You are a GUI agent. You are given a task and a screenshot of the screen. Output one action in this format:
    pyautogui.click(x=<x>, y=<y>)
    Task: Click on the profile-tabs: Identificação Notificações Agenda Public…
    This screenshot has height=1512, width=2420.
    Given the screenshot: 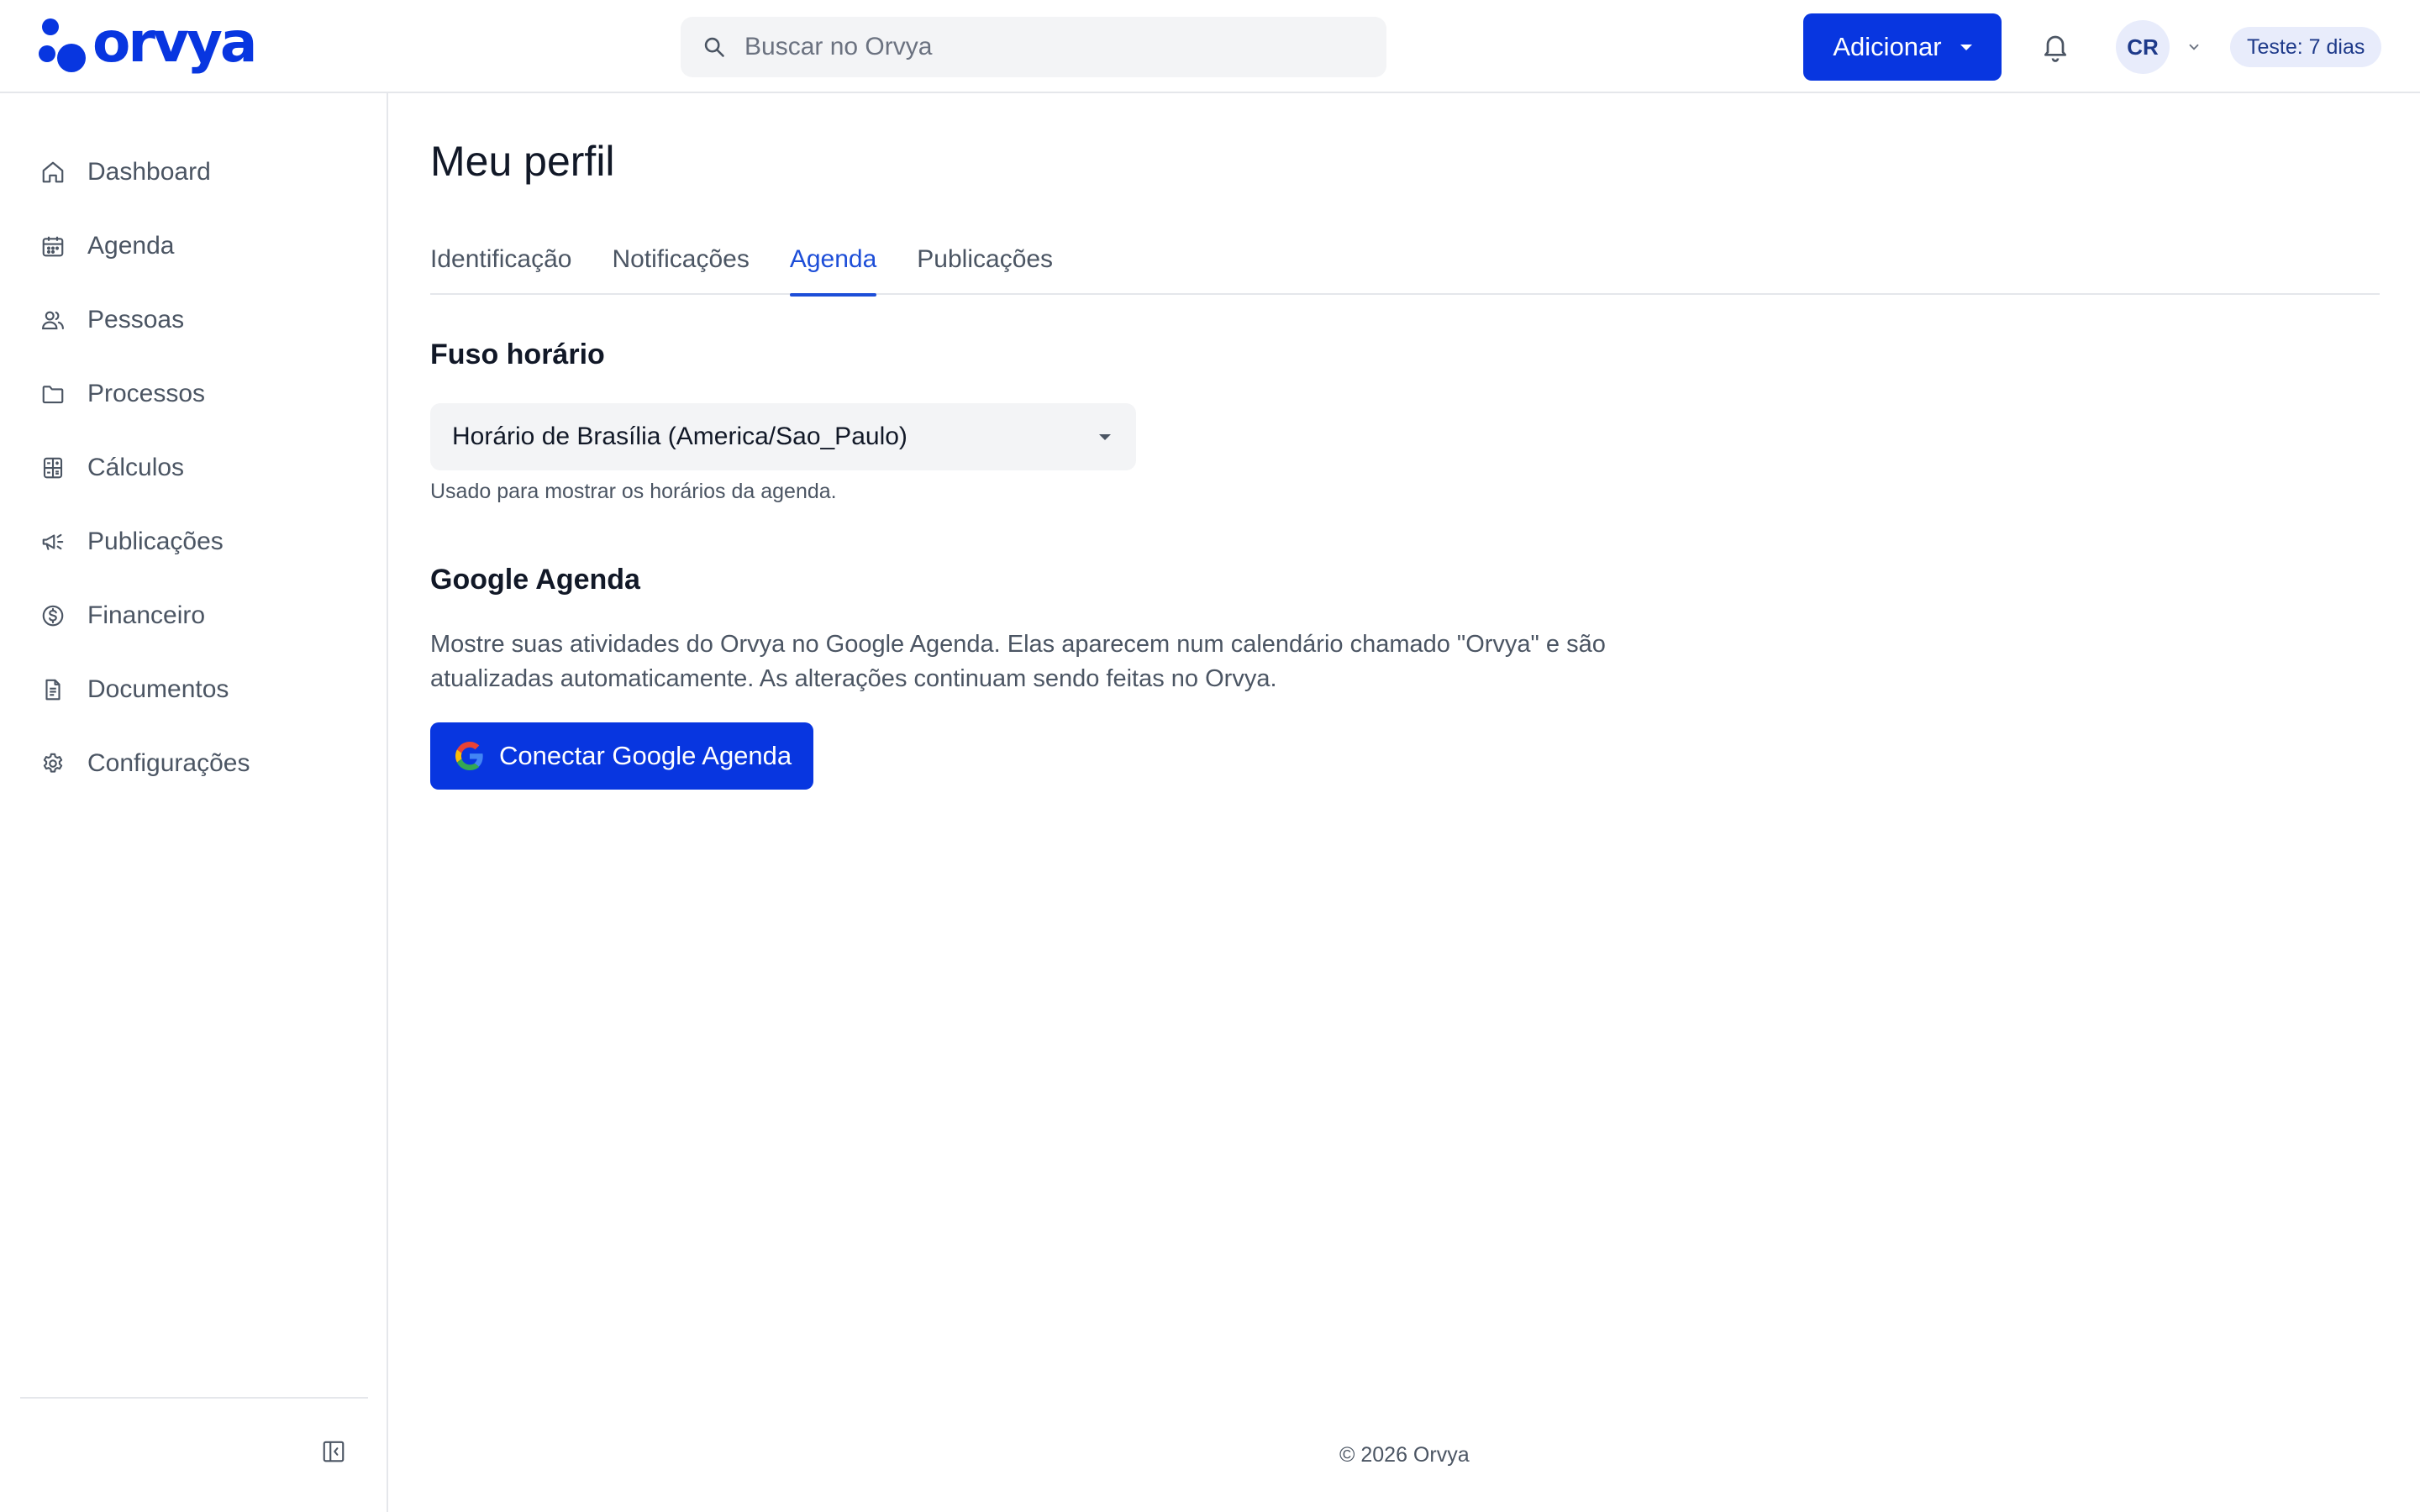 What is the action you would take?
    pyautogui.click(x=1405, y=268)
    